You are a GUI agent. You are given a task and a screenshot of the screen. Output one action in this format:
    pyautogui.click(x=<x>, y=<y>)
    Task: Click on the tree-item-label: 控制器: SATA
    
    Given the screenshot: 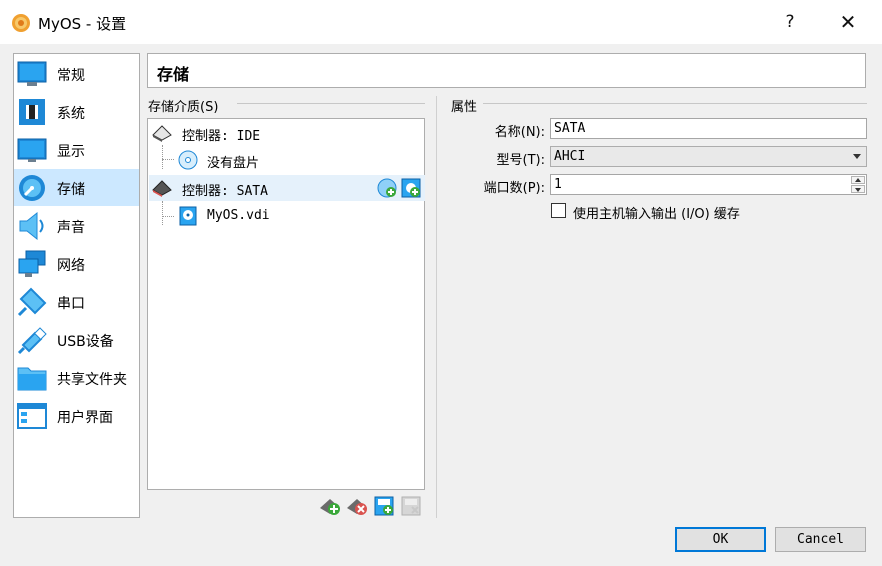 What is the action you would take?
    pyautogui.click(x=225, y=191)
    